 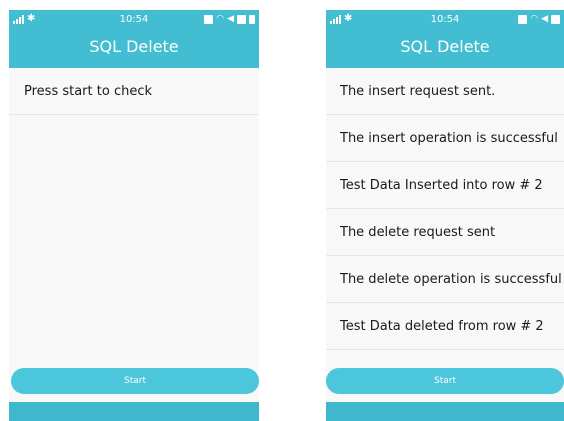 What do you see at coordinates (445, 185) in the screenshot?
I see `list-item: Test Data Inserted into row # 2` at bounding box center [445, 185].